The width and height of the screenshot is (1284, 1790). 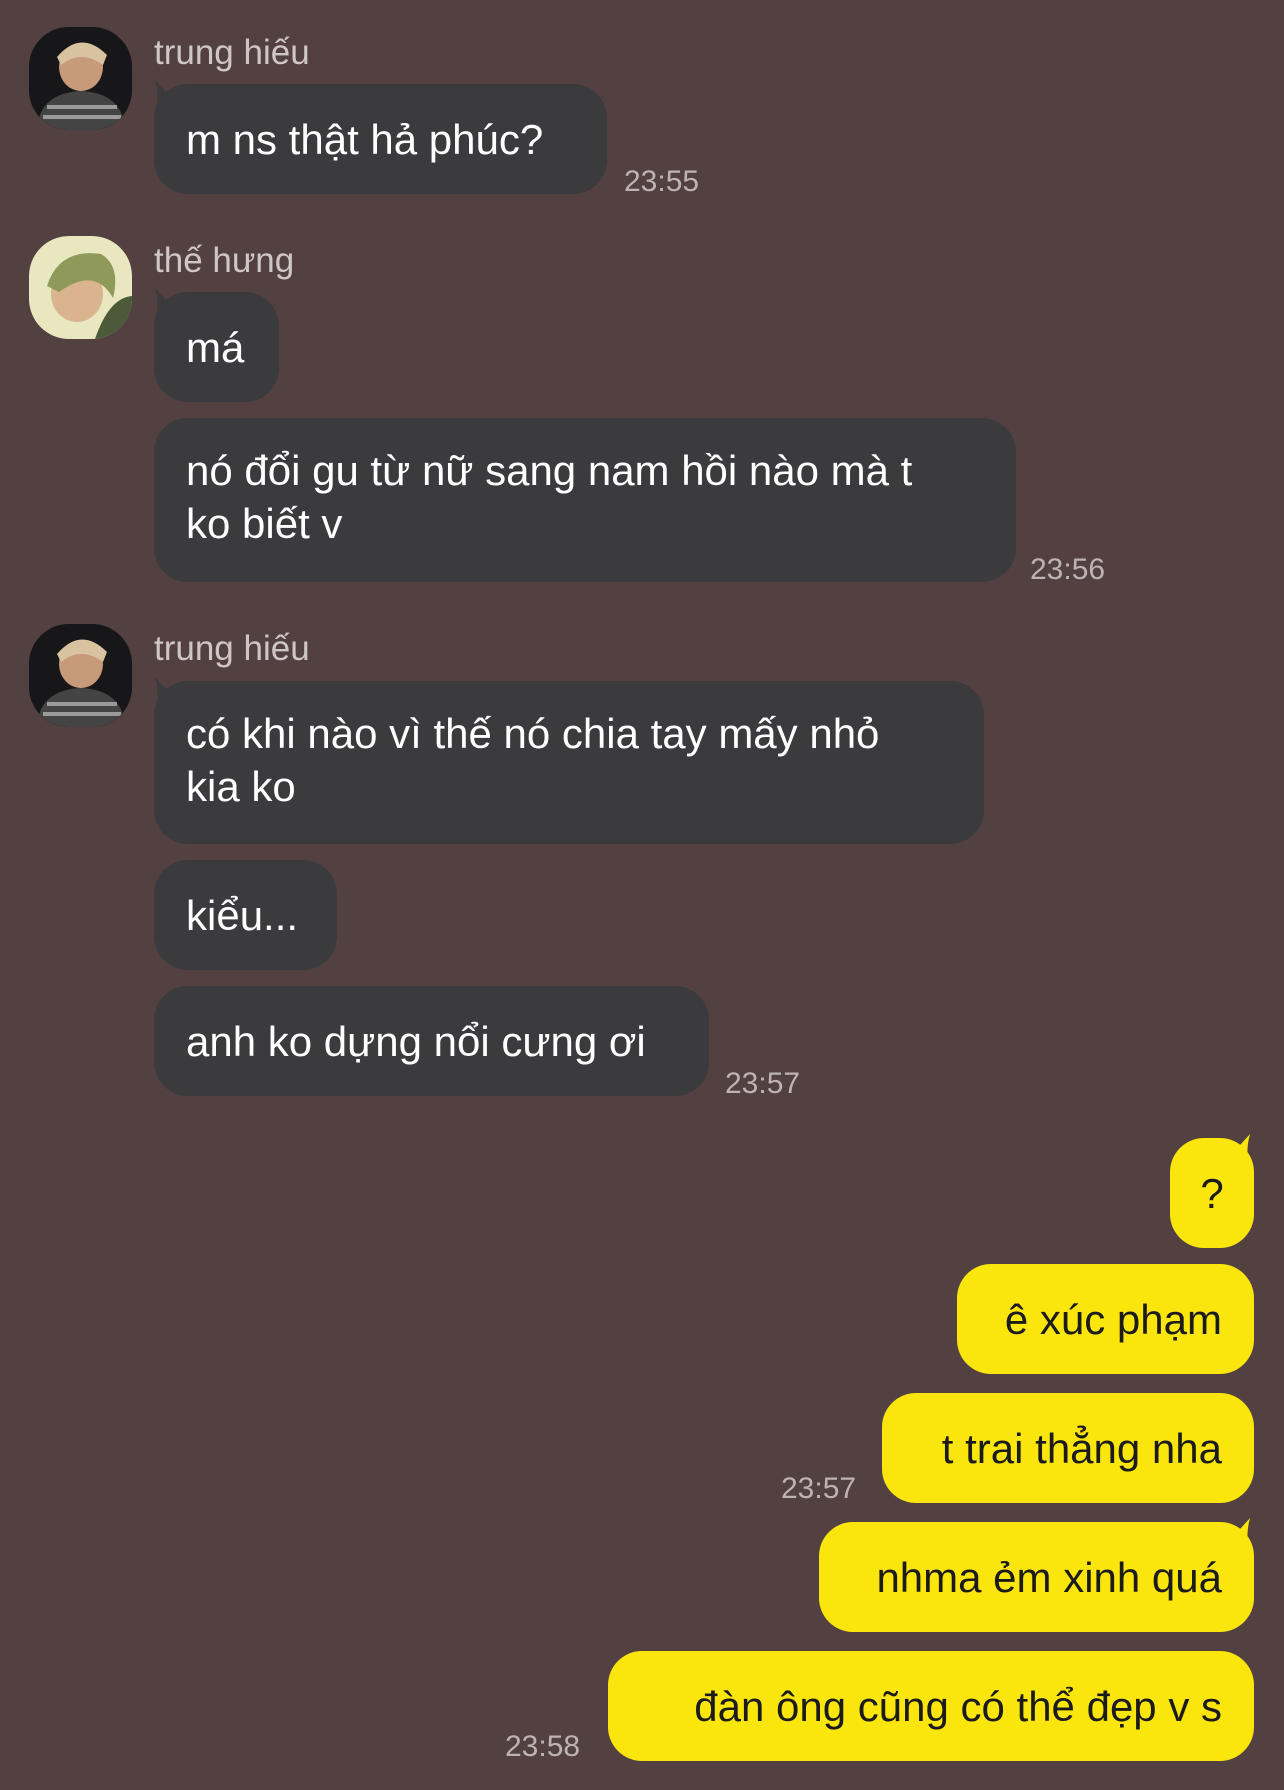 I want to click on incoming-message-bubble: anh ko dựng nổi cưng ơi, so click(x=431, y=1041).